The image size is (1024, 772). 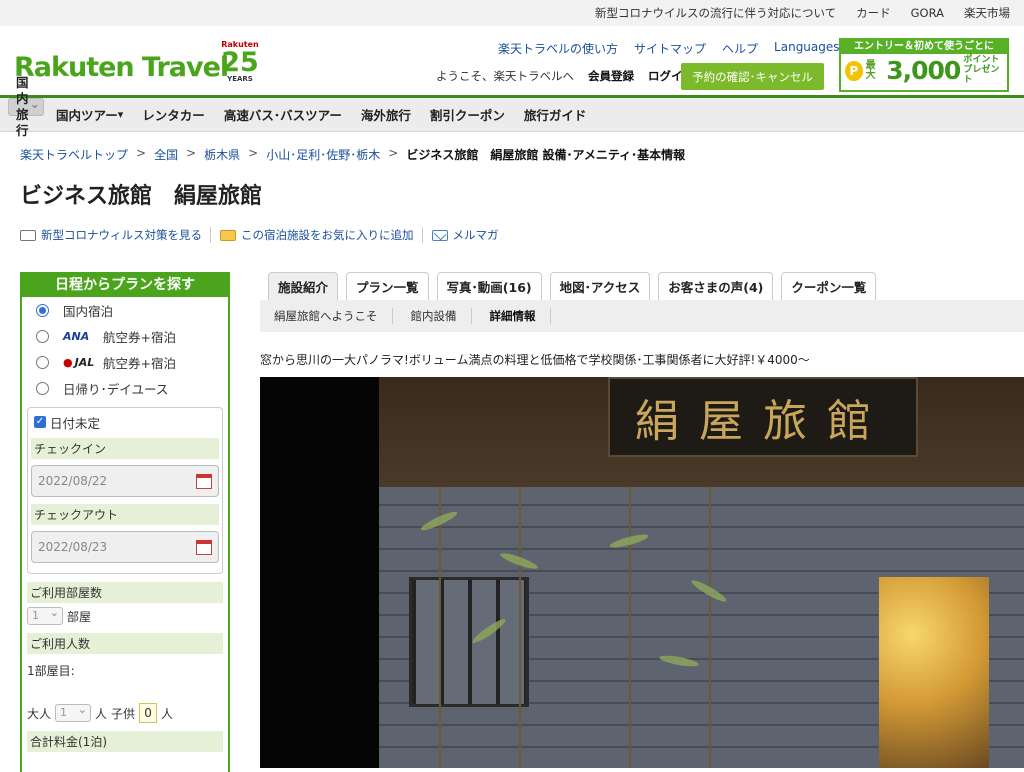 I want to click on covid-notice-link: 新型コロナウイルスの流行に伴う対応について, so click(x=715, y=13).